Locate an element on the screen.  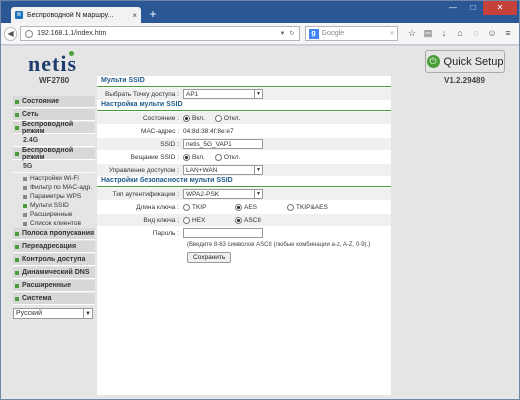
state-off-radio: Откл. is located at coordinates (227, 118).